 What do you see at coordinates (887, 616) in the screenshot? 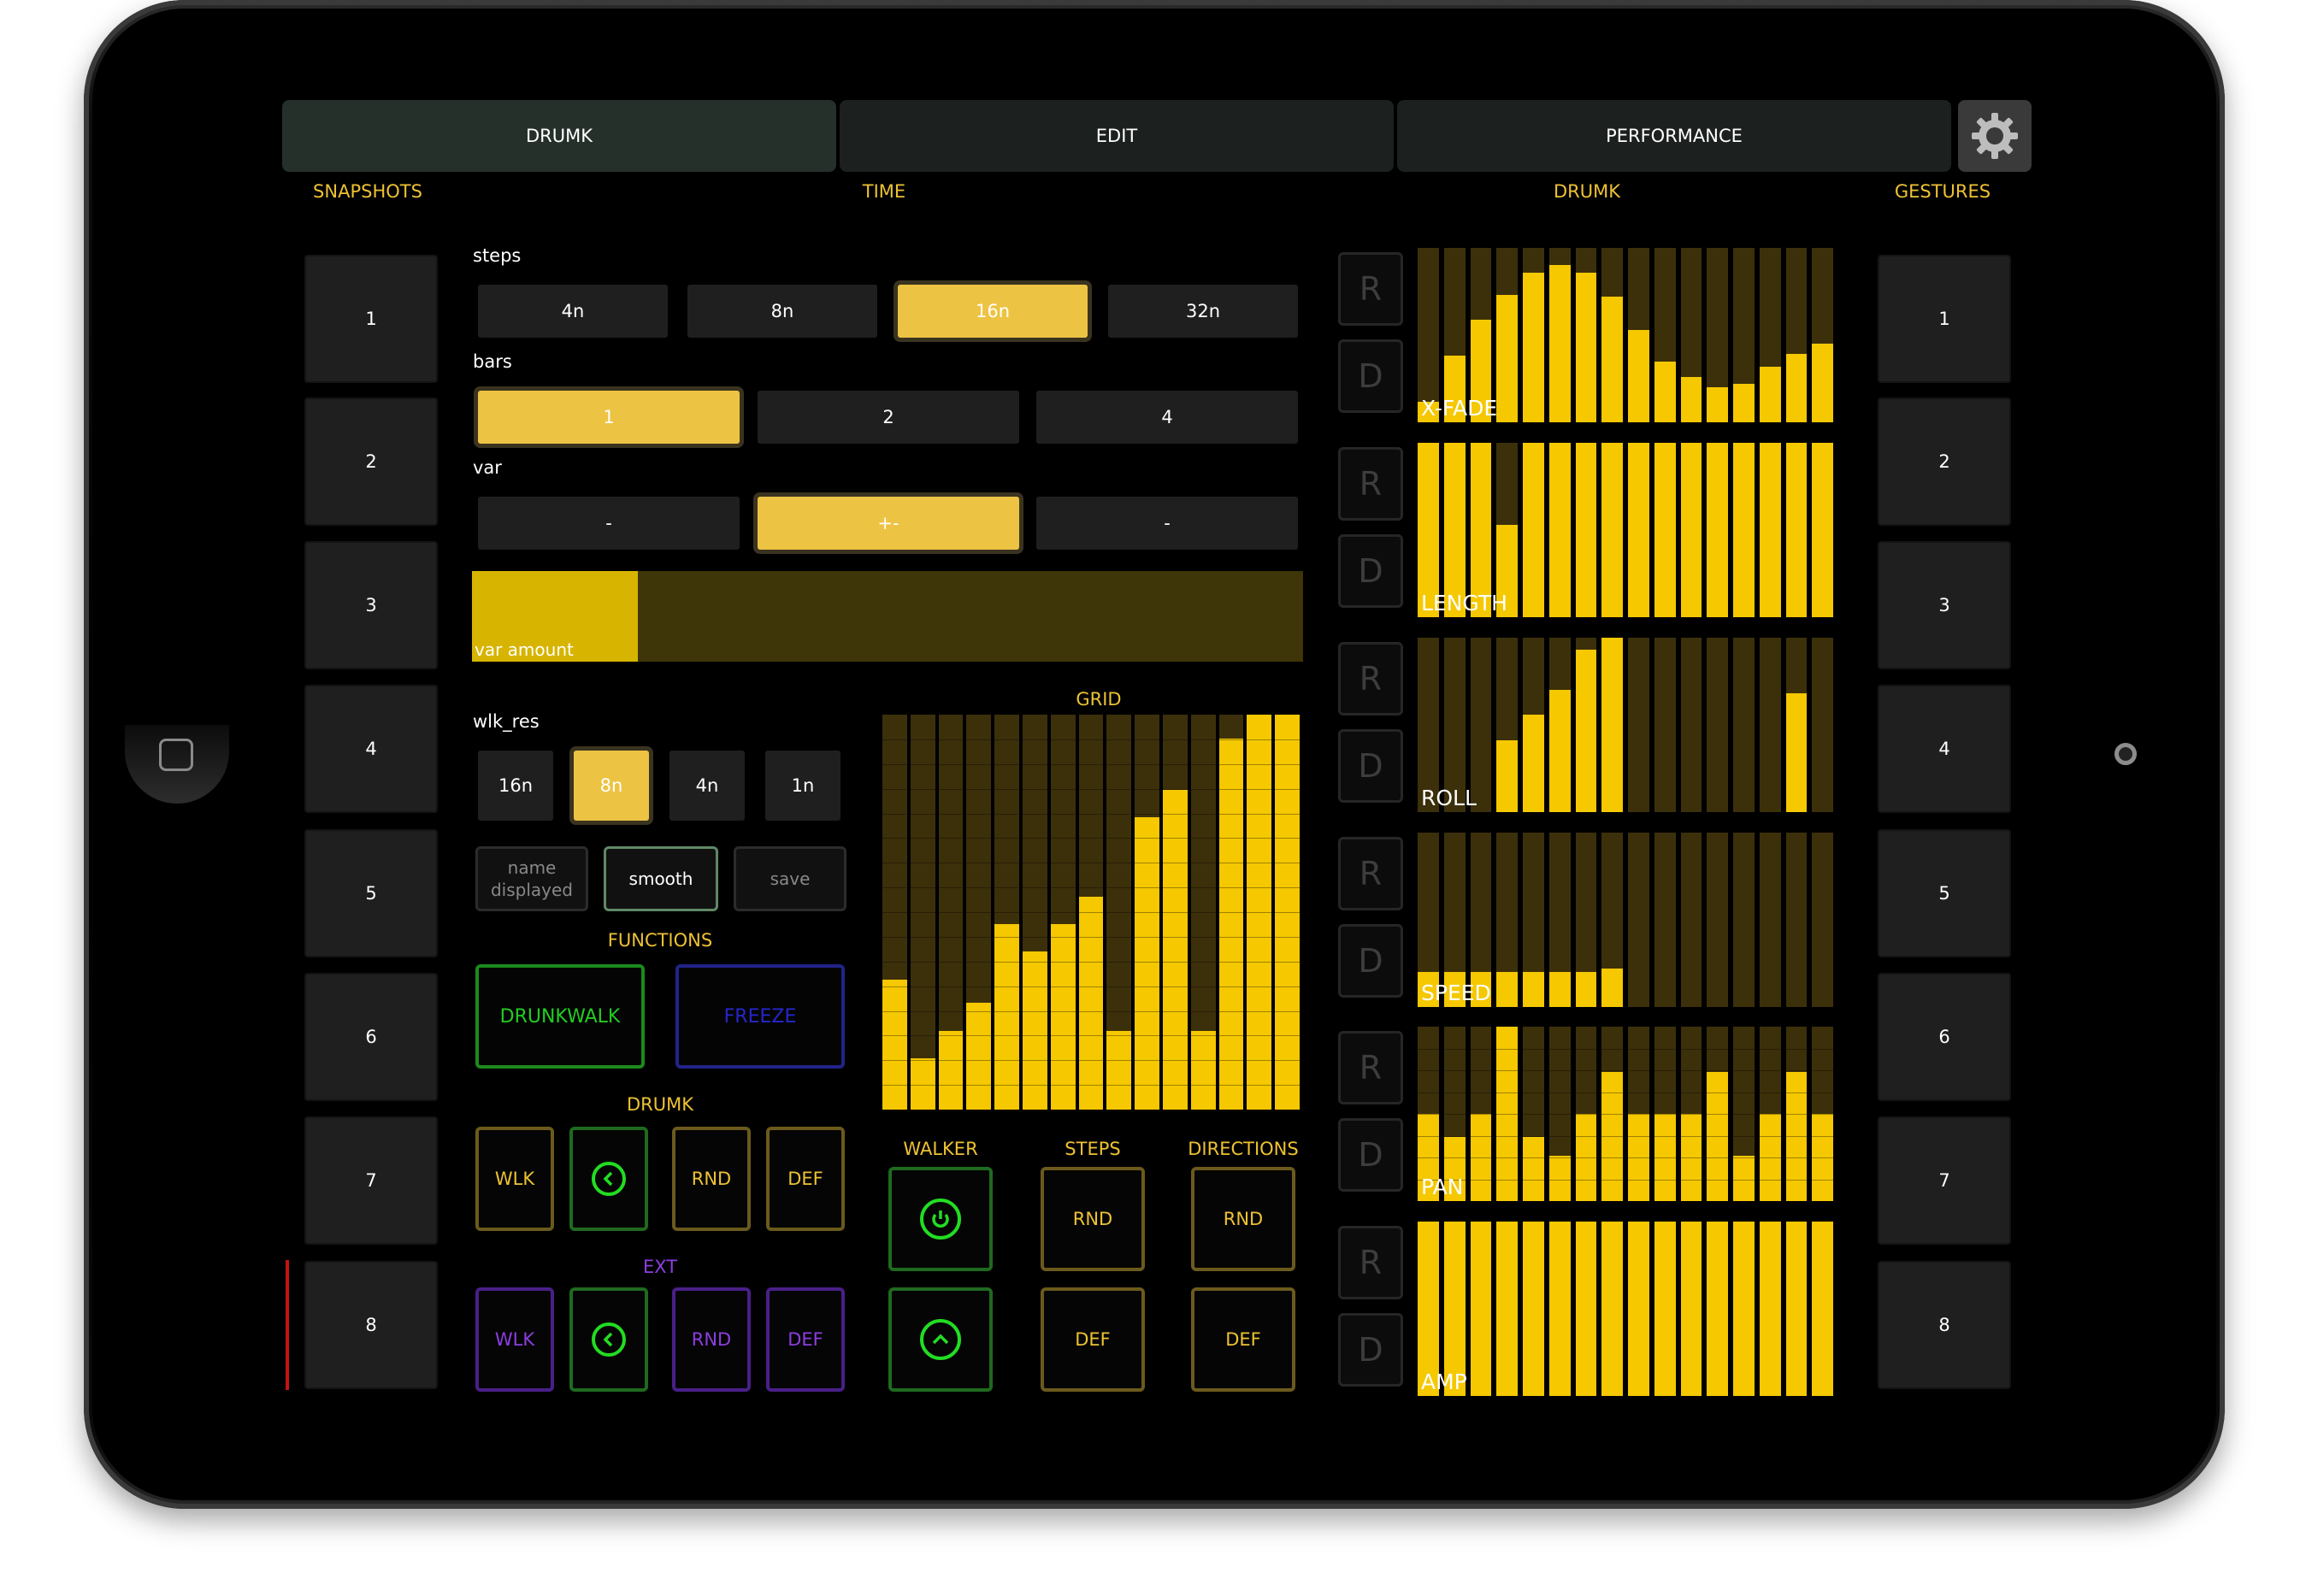
I see `var-amount-slider: var amount` at bounding box center [887, 616].